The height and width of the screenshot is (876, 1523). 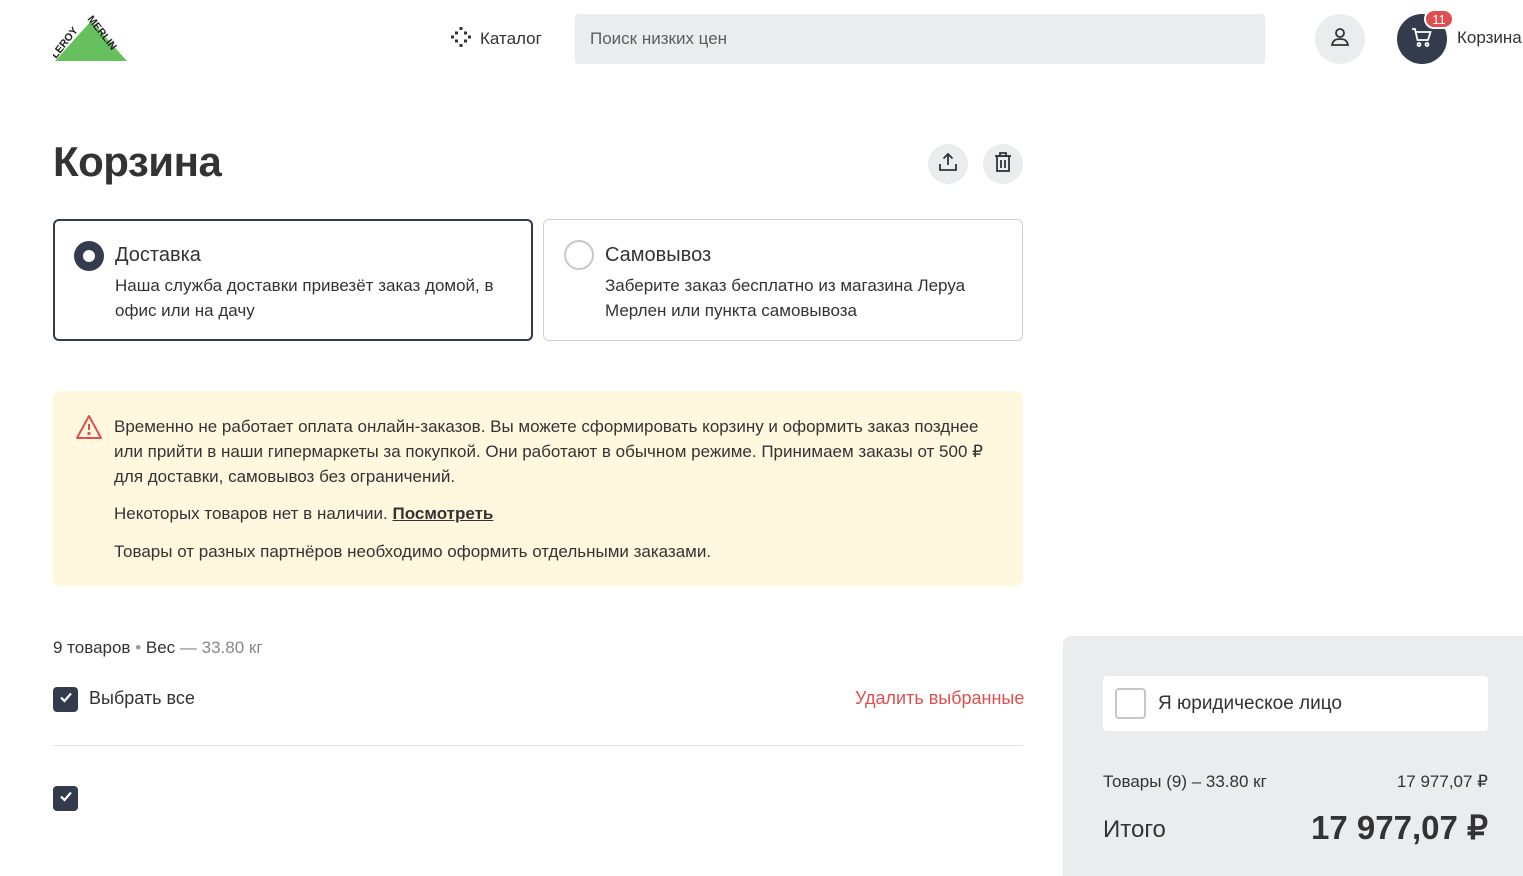 I want to click on items-count: 9 товаров, so click(x=92, y=647).